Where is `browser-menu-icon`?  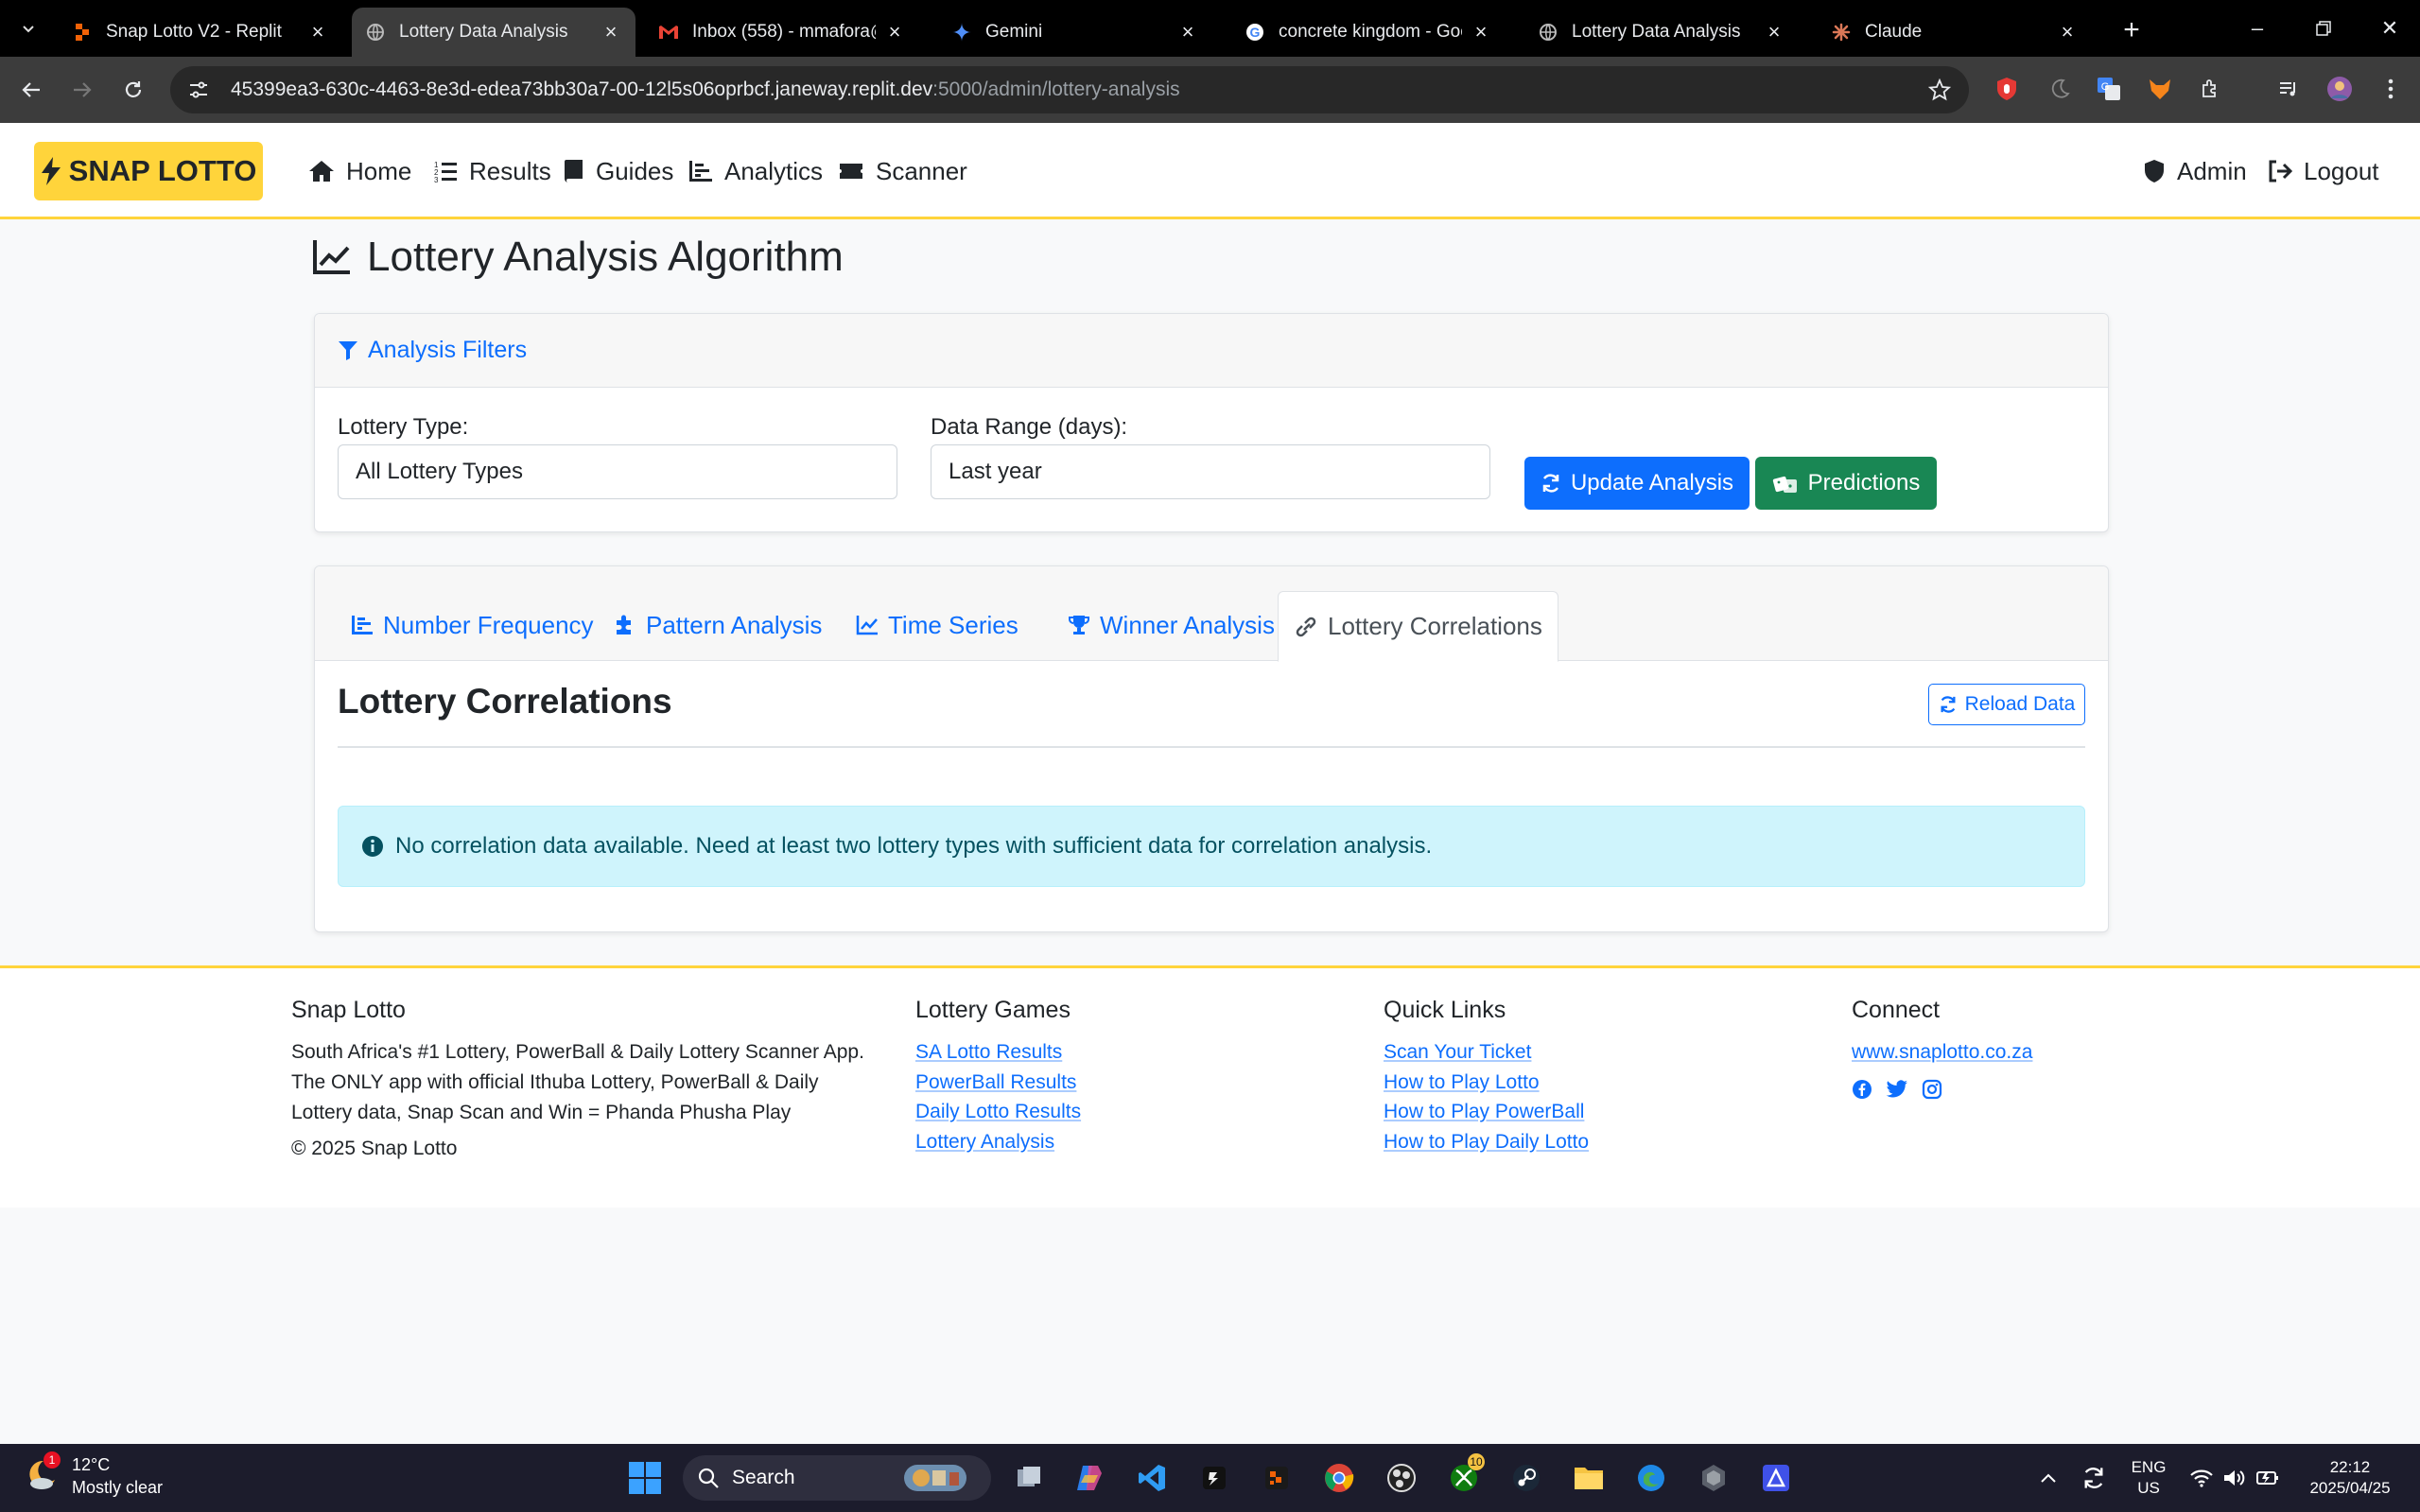
browser-menu-icon is located at coordinates (2391, 89).